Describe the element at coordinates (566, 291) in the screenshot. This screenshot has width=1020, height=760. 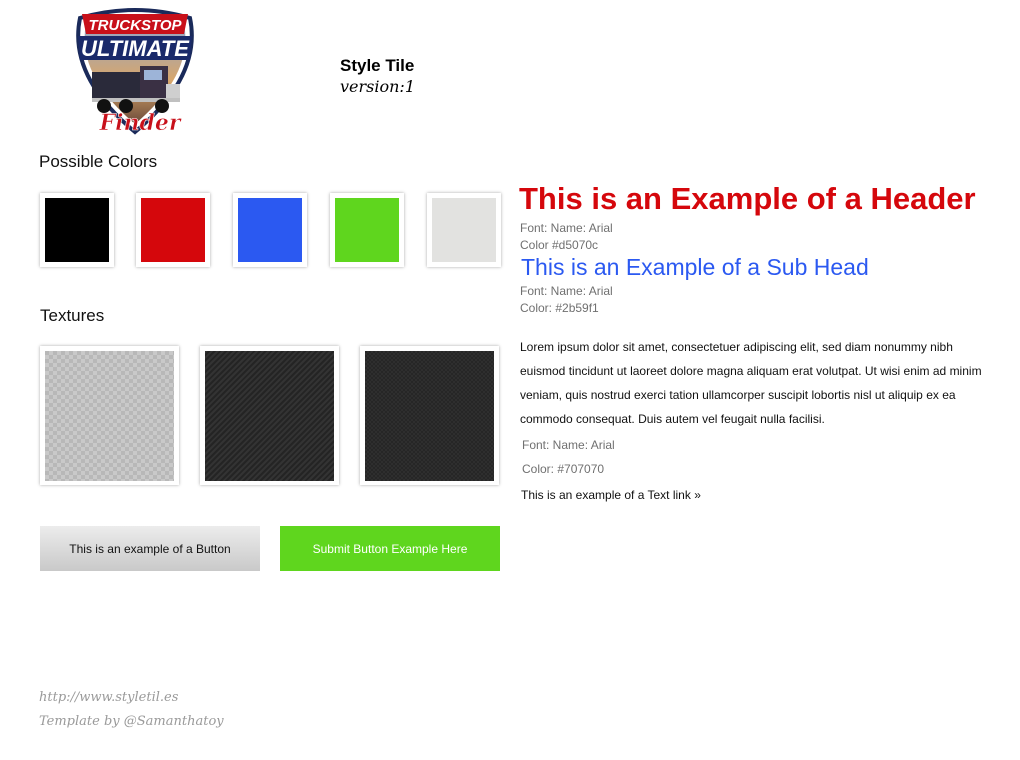
I see `subhead-font-name: Font: Name: Arial` at that location.